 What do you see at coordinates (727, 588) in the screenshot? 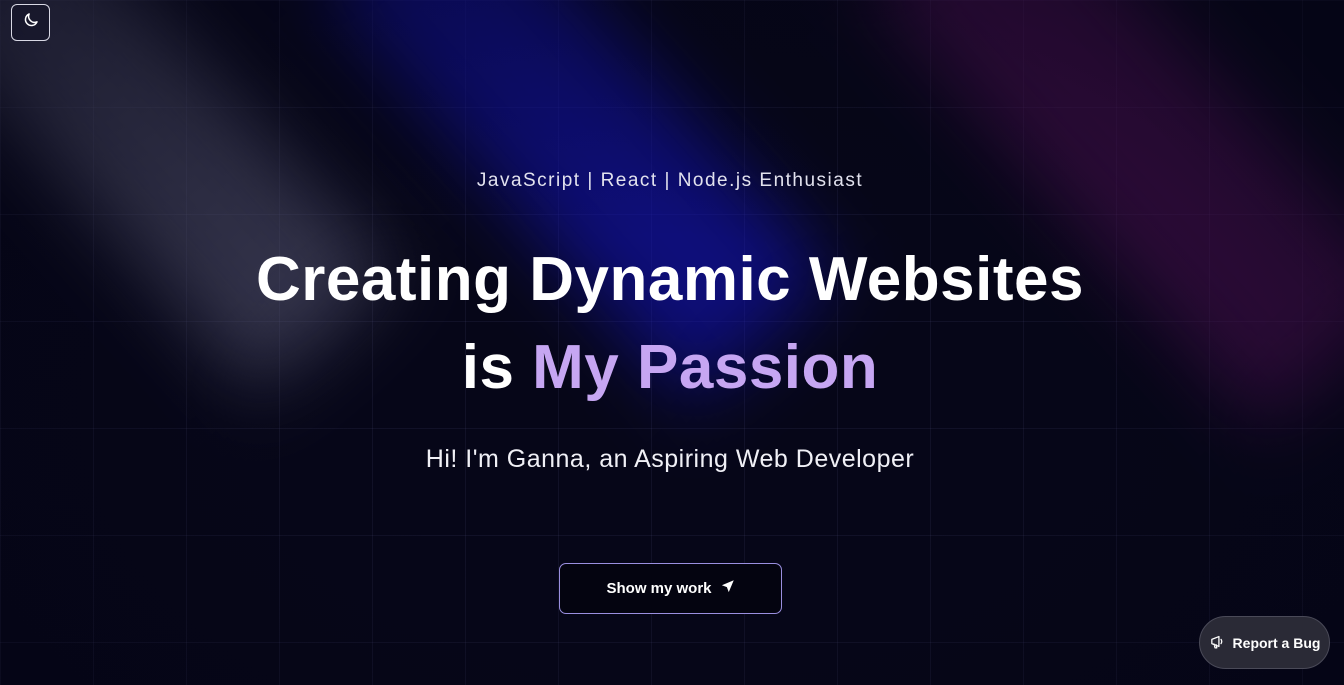
I see `send-arrow-icon` at bounding box center [727, 588].